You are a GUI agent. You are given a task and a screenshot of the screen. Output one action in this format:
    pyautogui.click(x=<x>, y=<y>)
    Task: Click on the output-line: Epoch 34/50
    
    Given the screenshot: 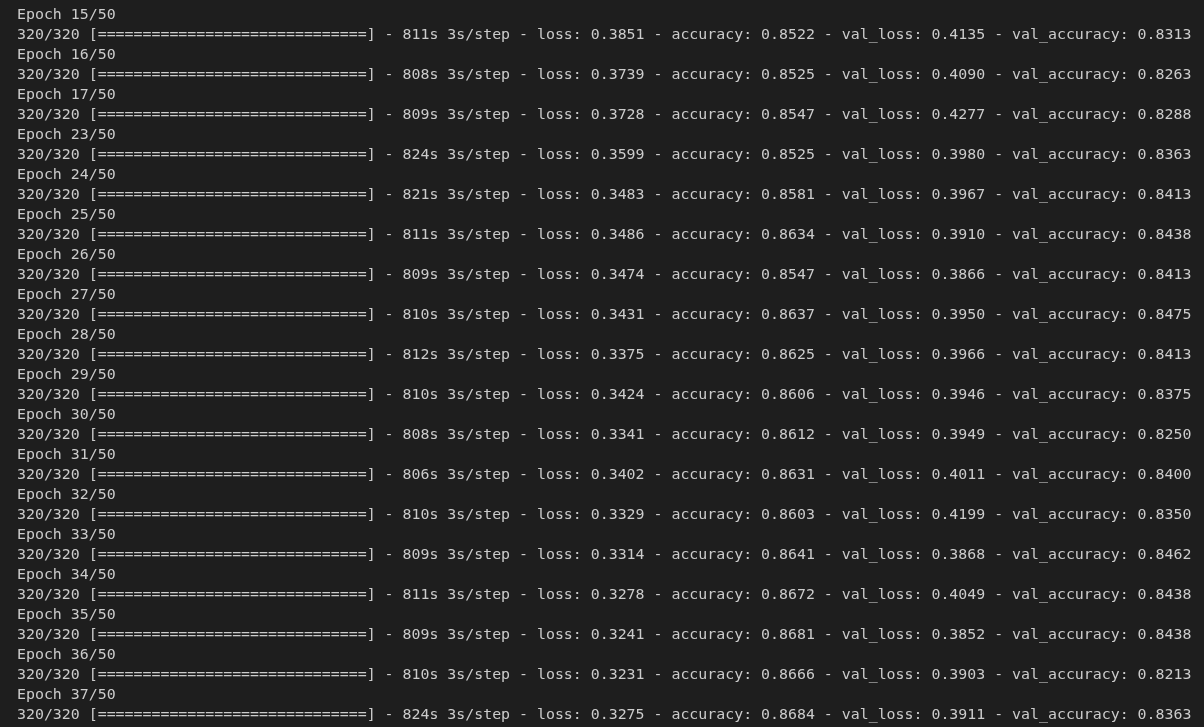 What is the action you would take?
    pyautogui.click(x=66, y=574)
    